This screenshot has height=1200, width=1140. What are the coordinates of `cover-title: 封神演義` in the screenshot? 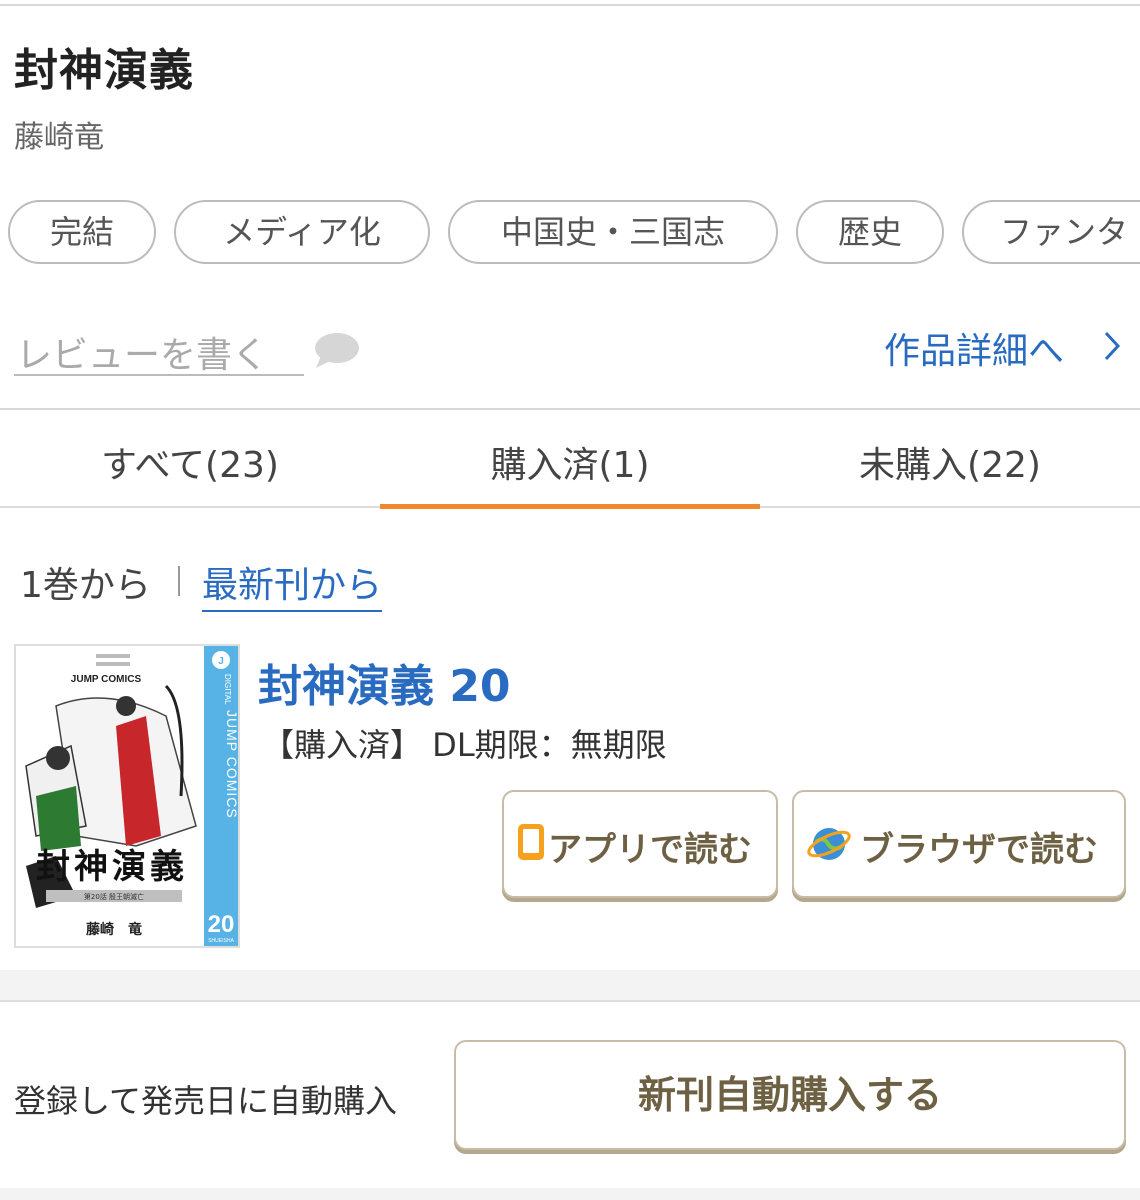 It's located at (112, 867).